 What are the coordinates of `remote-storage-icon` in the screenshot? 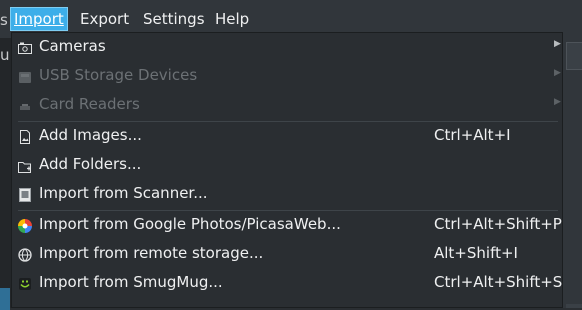 It's located at (25, 255).